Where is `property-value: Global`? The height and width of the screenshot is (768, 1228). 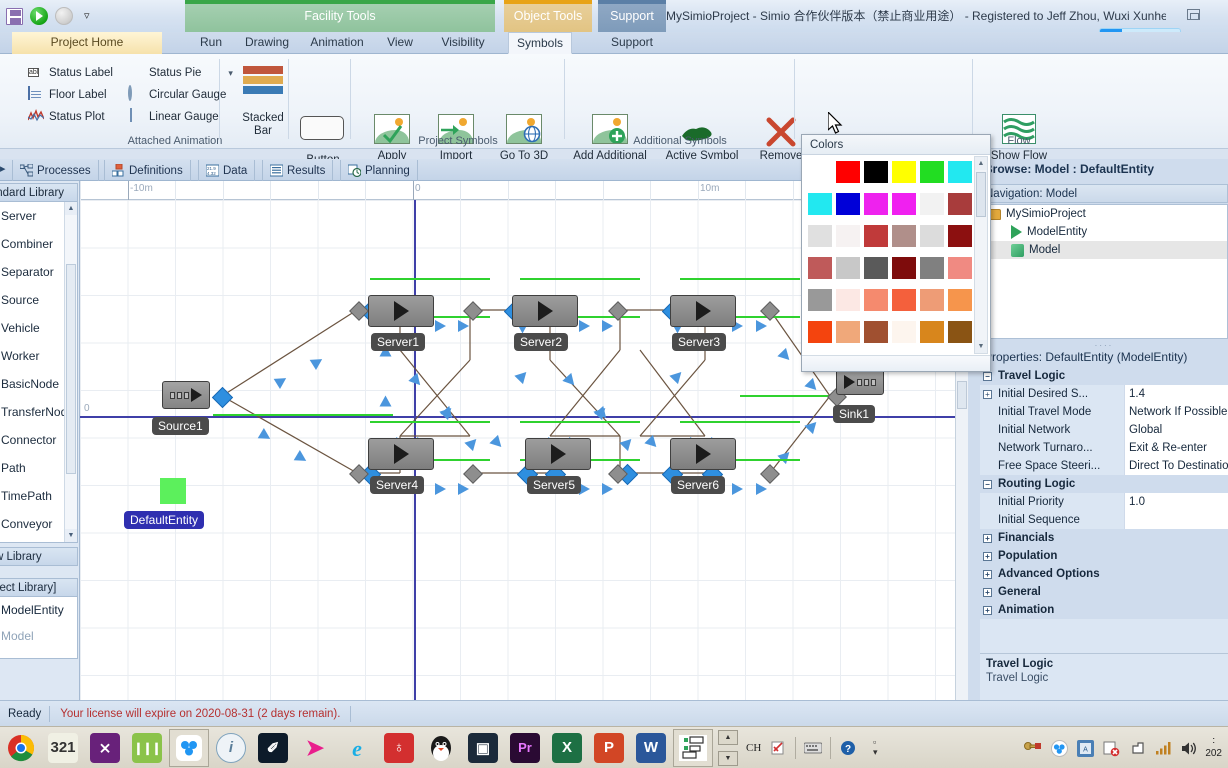
property-value: Global is located at coordinates (1176, 430).